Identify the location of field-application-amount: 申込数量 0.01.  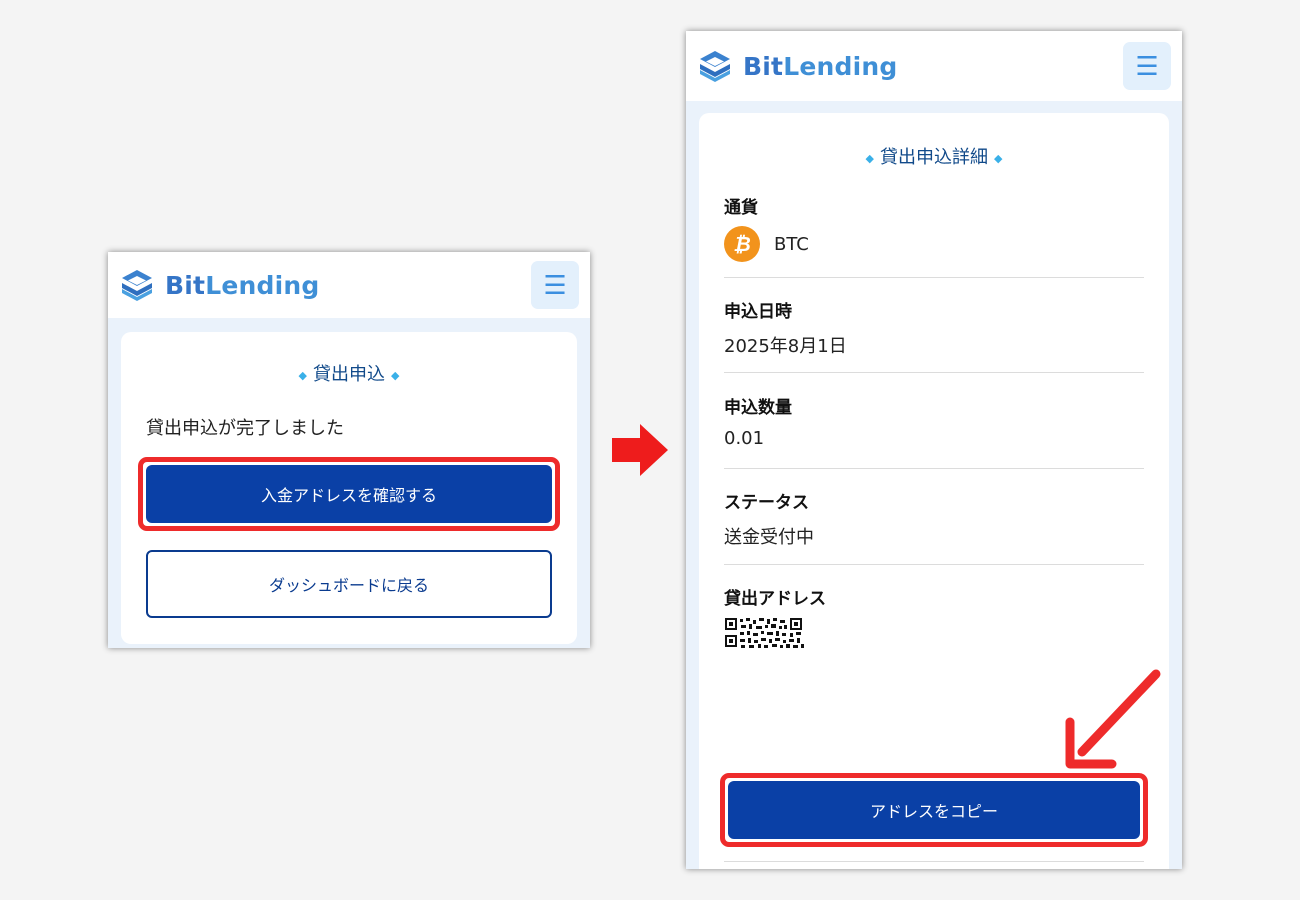
(934, 421).